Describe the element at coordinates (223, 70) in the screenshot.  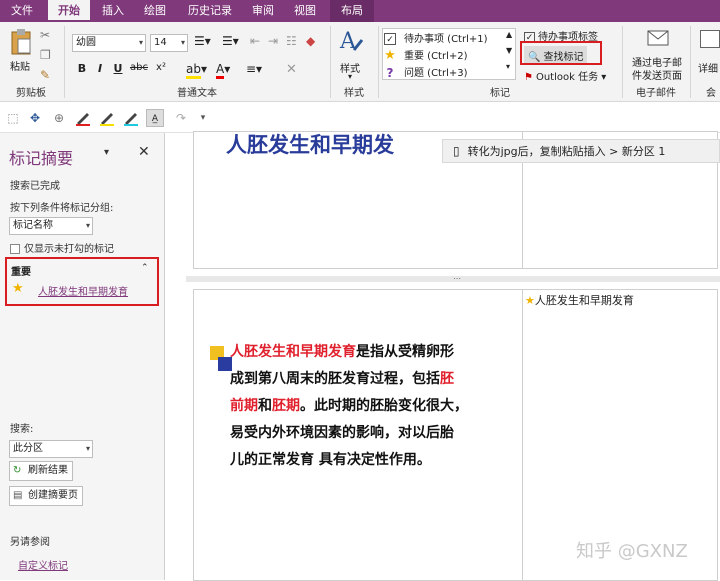
I see `font-color-icon: A▾` at that location.